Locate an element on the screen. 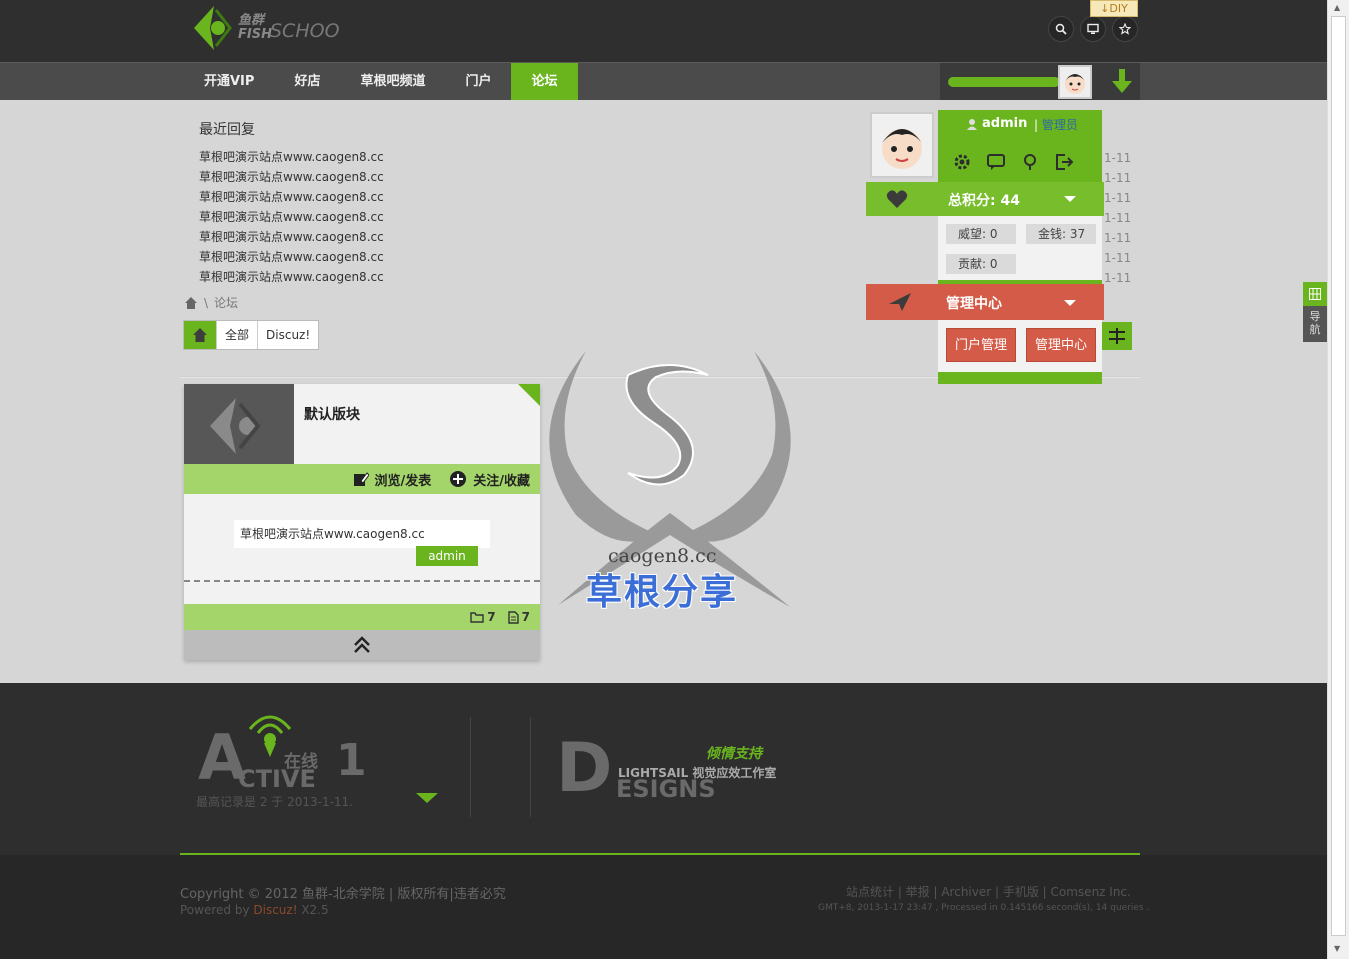  top-header: 鱼群 FISH SCHOO ↓DIY is located at coordinates (663, 31).